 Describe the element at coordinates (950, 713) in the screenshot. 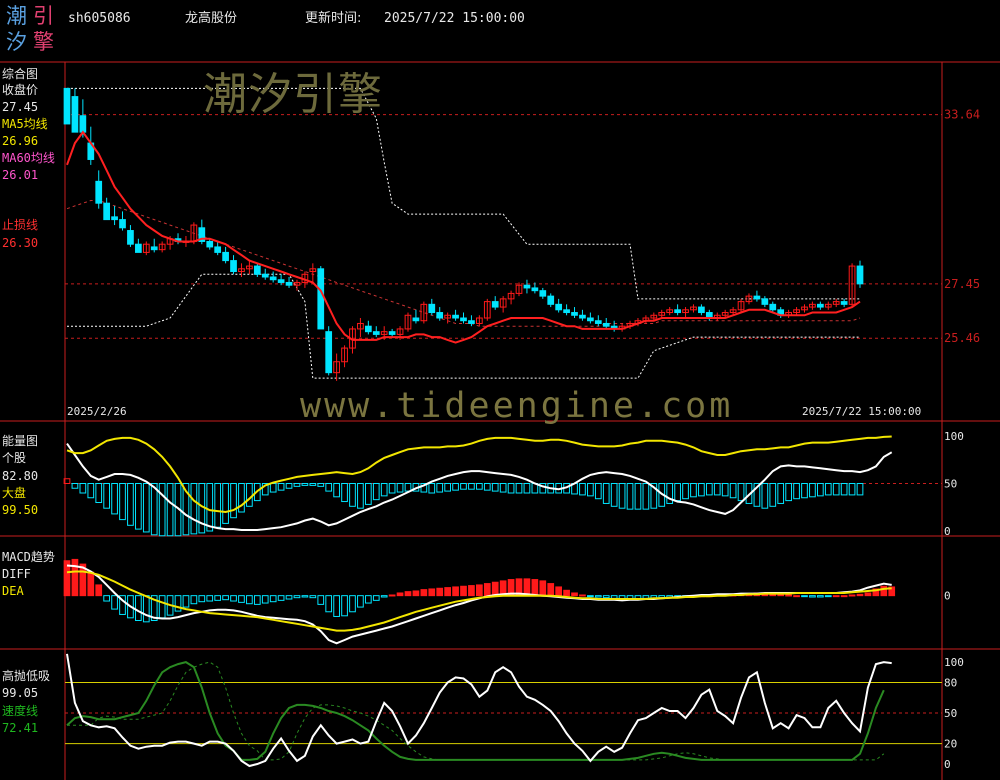

I see `osc-tick-label: 50` at that location.